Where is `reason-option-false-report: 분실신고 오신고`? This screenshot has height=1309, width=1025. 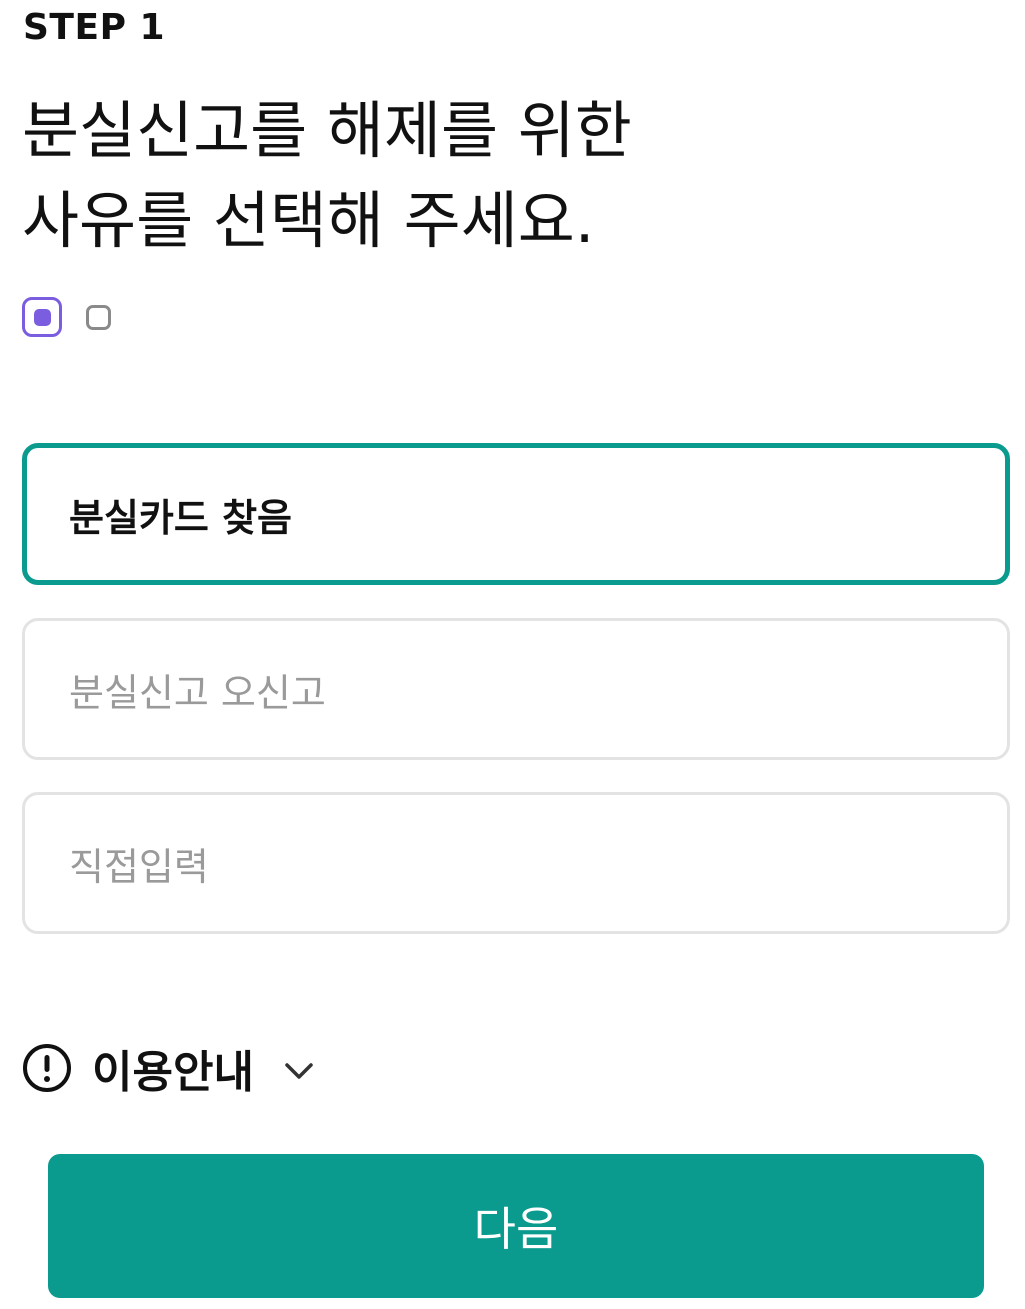
reason-option-false-report: 분실신고 오신고 is located at coordinates (516, 689).